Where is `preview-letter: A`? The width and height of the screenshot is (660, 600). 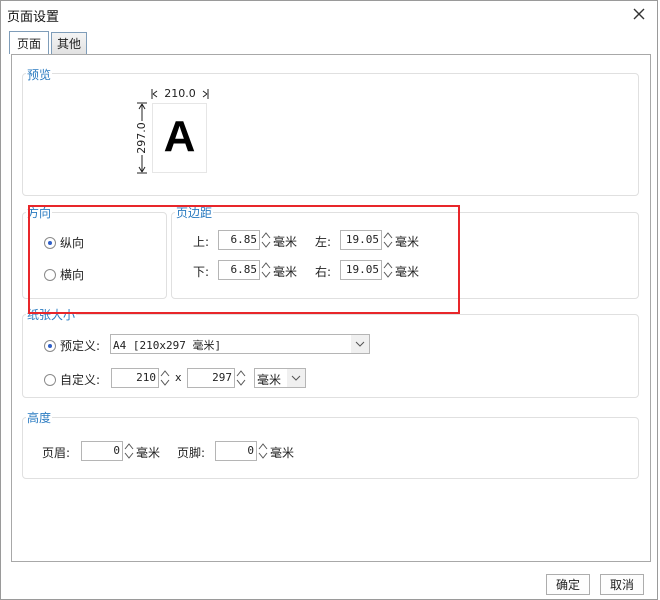
preview-letter: A is located at coordinates (179, 136).